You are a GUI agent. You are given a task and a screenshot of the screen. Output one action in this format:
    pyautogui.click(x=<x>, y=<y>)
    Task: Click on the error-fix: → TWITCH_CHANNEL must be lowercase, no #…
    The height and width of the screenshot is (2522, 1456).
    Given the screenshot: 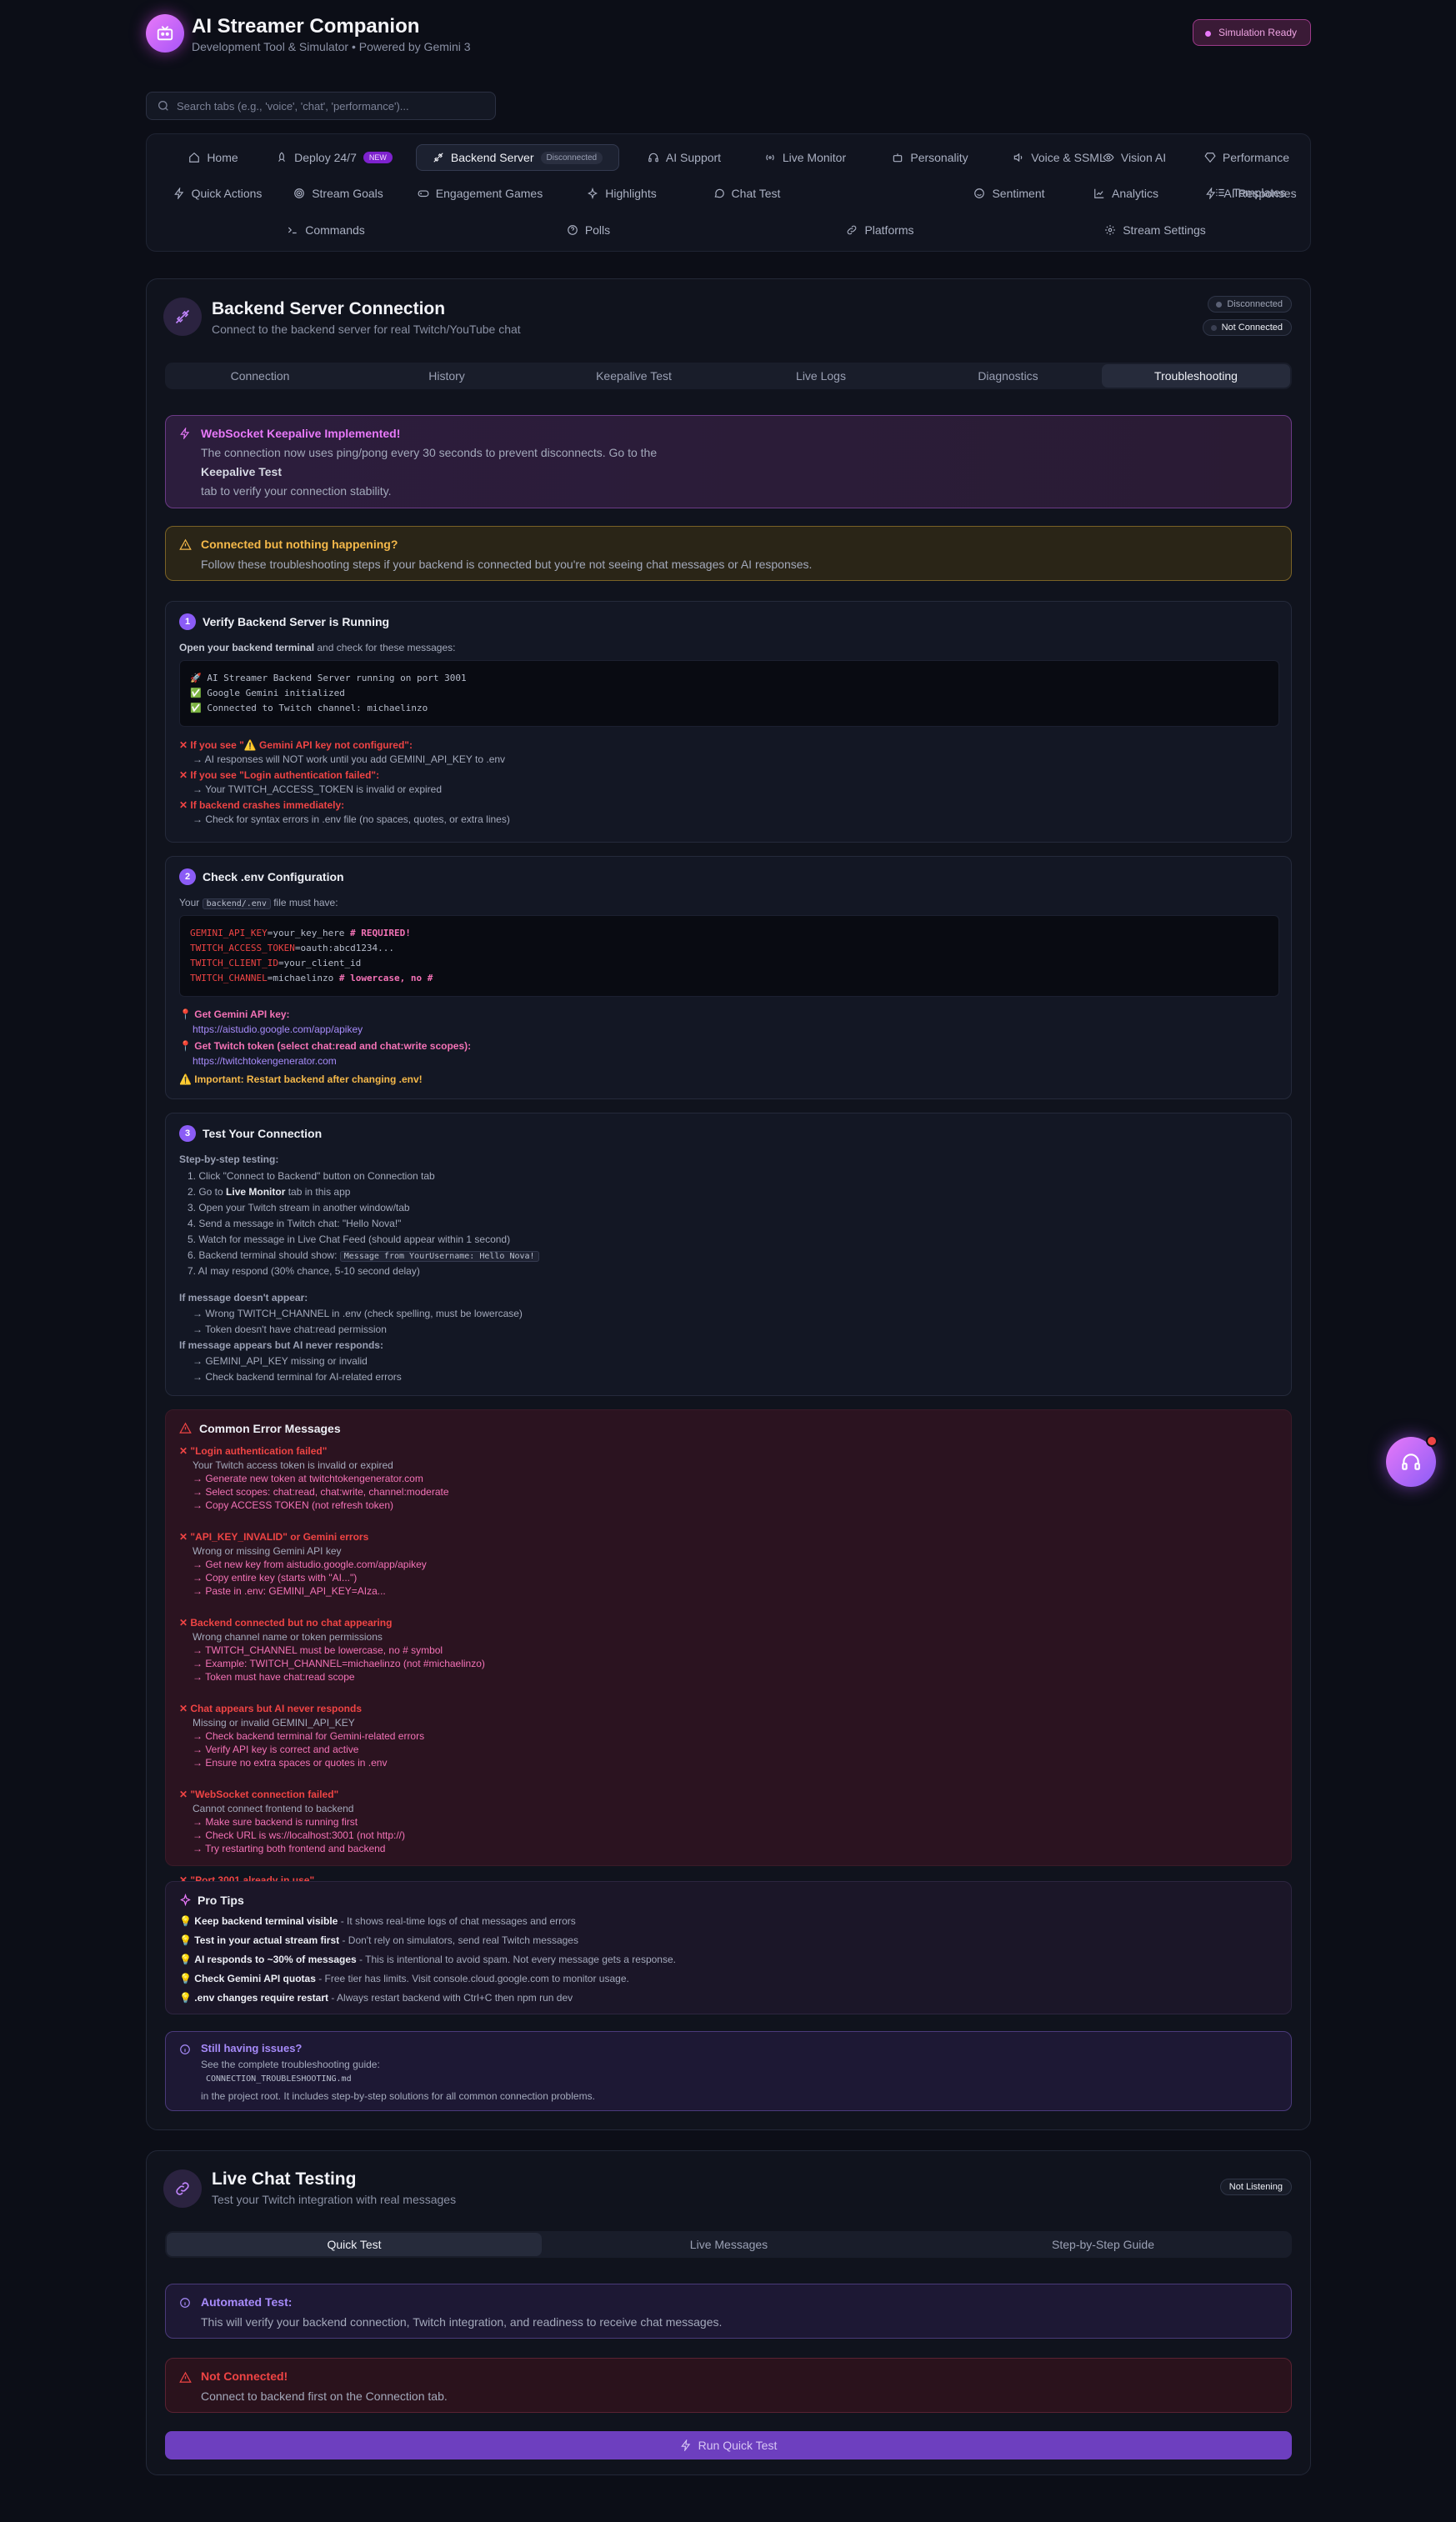 What is the action you would take?
    pyautogui.click(x=318, y=1650)
    